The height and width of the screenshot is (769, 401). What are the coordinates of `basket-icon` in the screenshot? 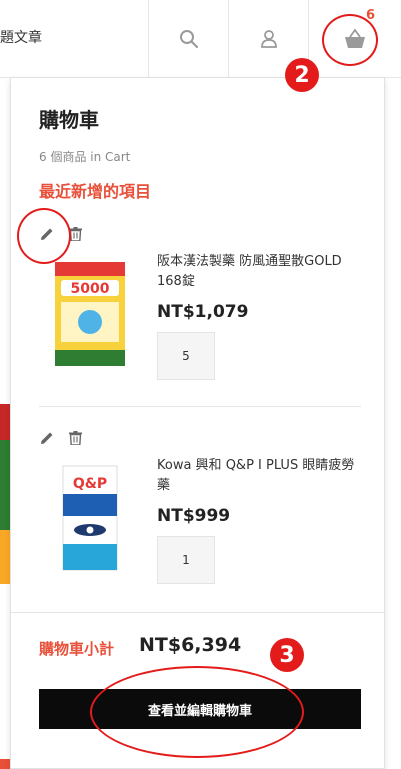 It's located at (355, 38).